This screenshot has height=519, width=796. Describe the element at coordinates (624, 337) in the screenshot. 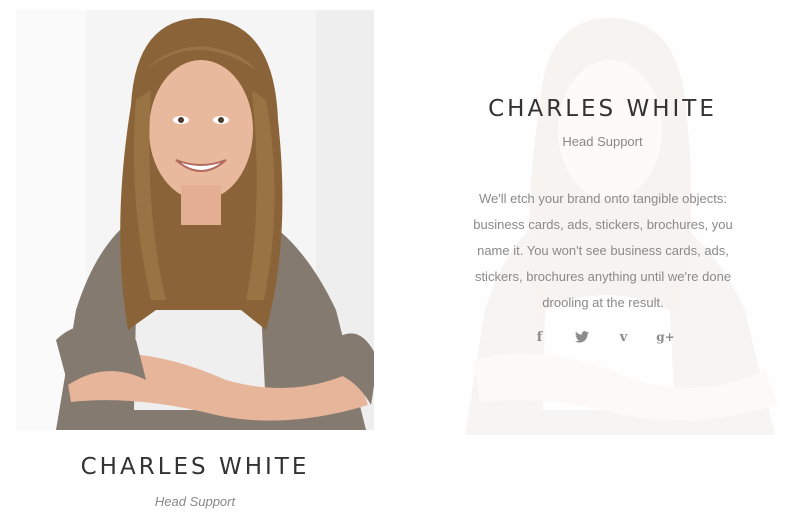

I see `vimeo-icon: v` at that location.